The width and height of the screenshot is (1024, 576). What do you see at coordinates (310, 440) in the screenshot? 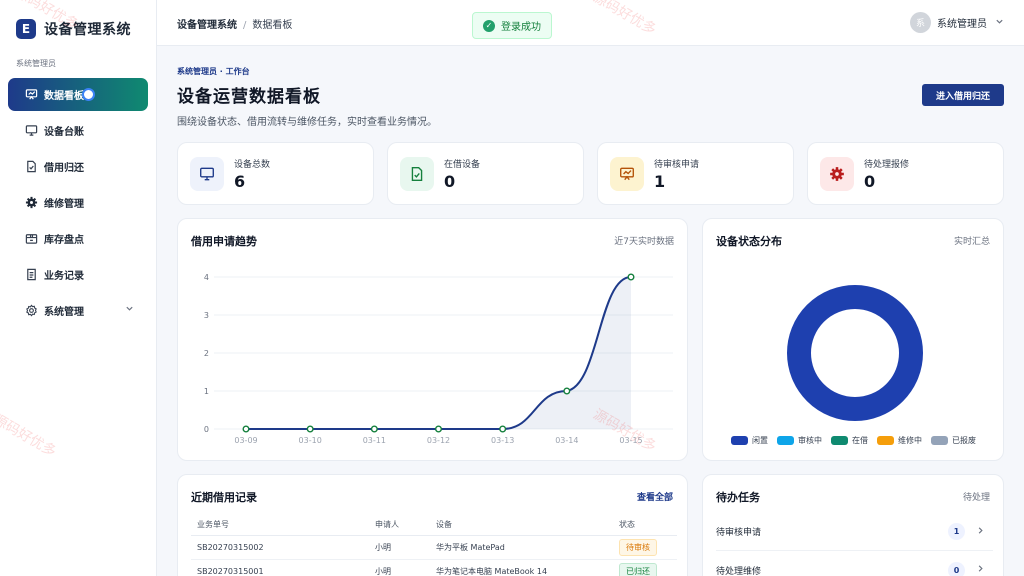
I see `x-tick-label: 03-10` at bounding box center [310, 440].